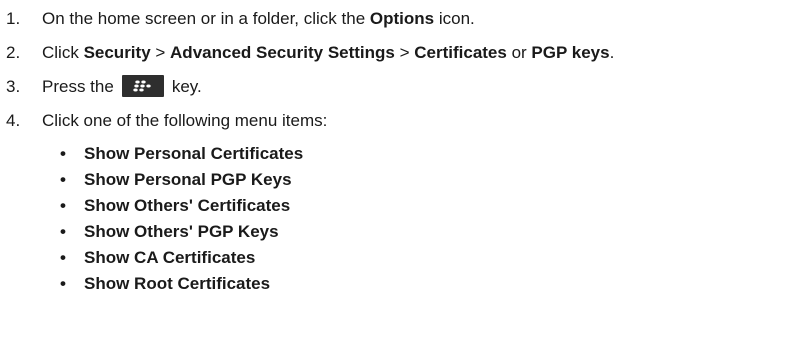 The height and width of the screenshot is (356, 786). What do you see at coordinates (63, 52) in the screenshot?
I see `step-text: Click` at bounding box center [63, 52].